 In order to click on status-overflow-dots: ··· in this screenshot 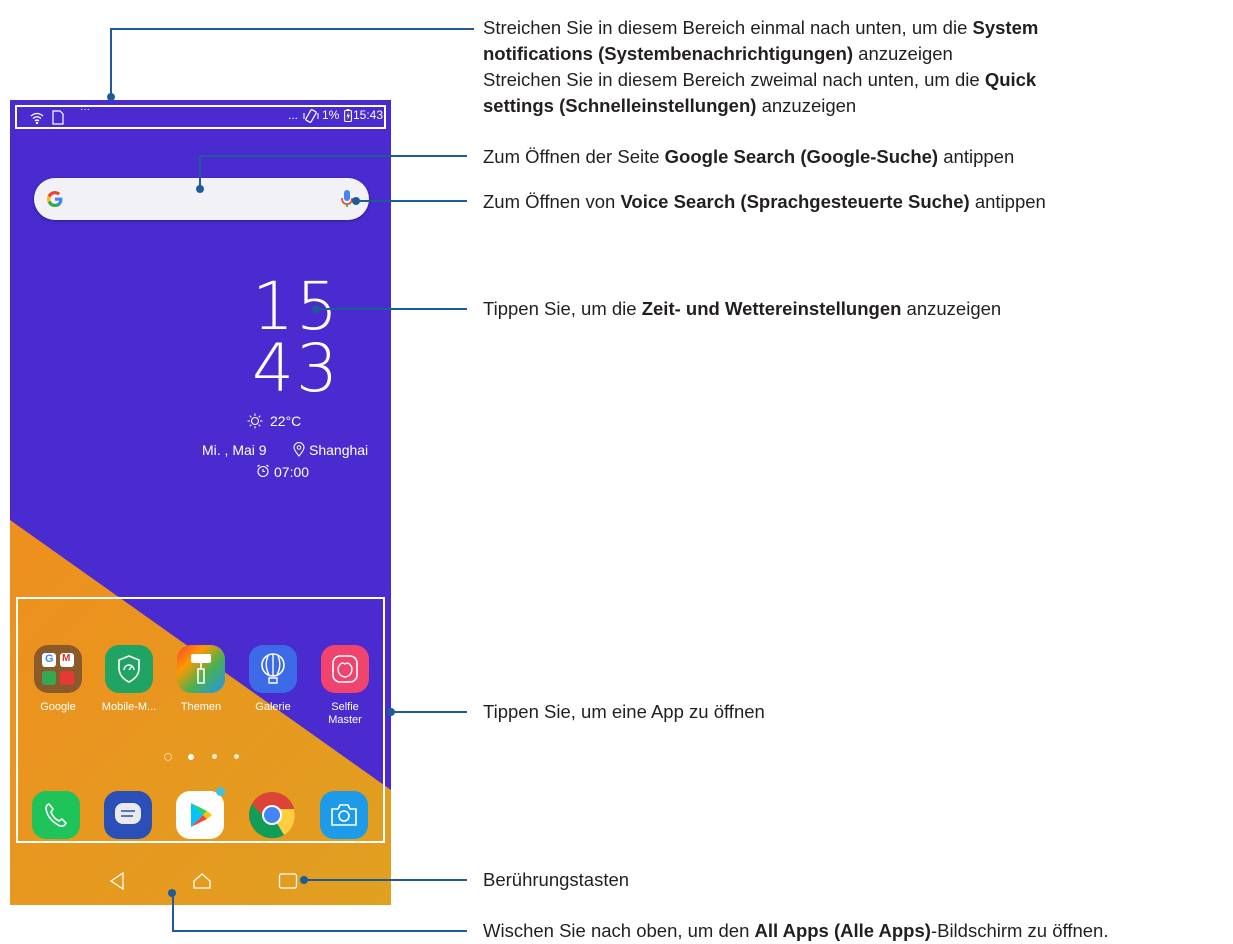, I will do `click(85, 109)`.